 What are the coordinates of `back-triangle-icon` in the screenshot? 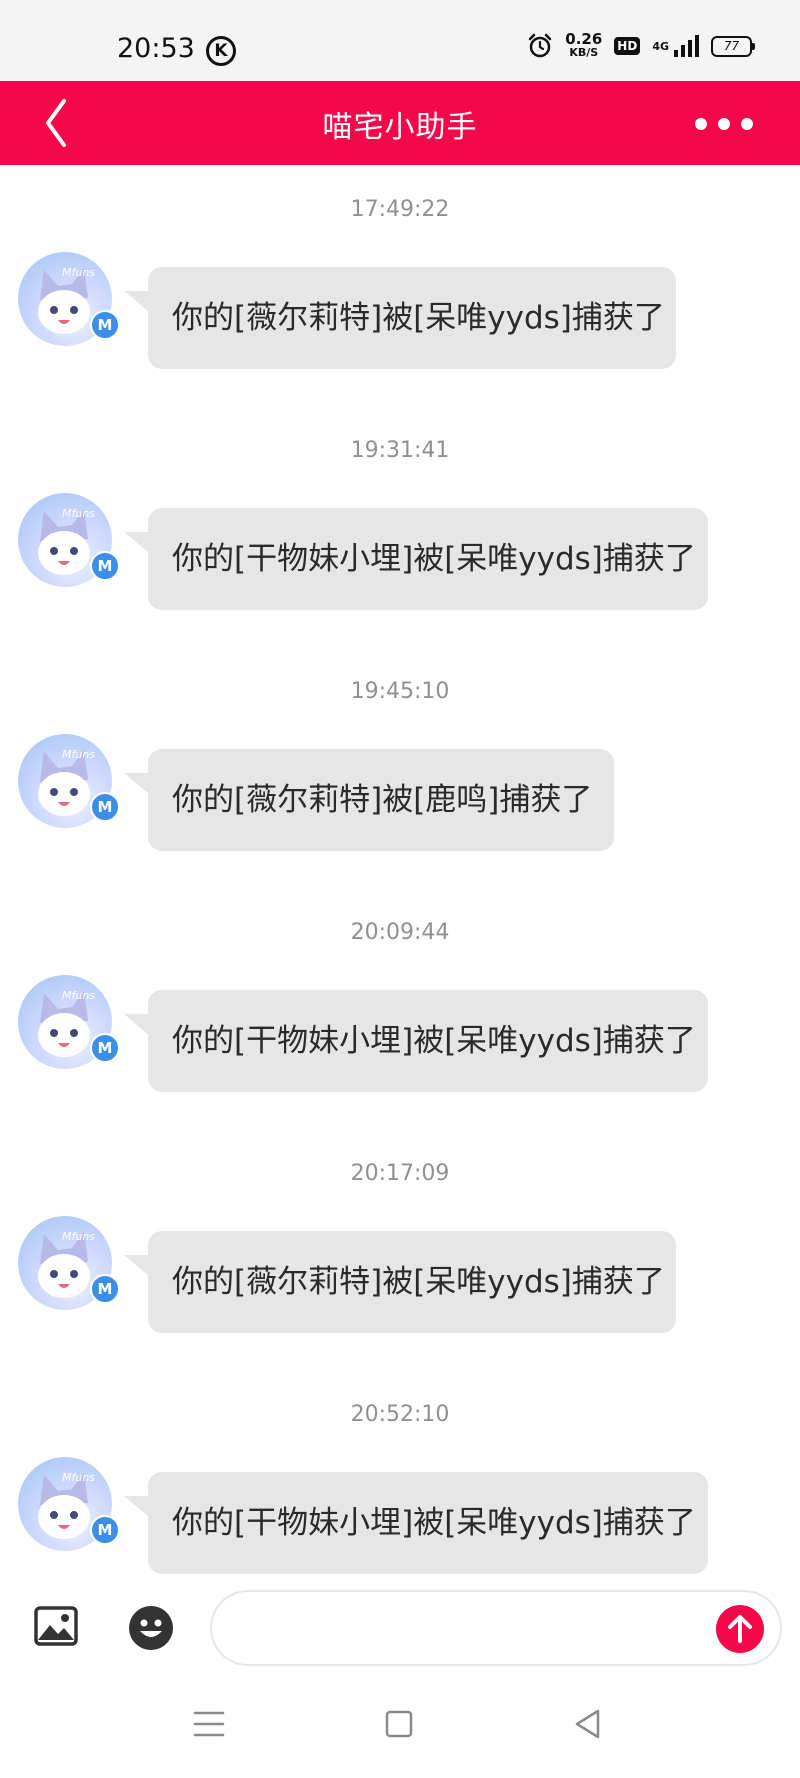 It's located at (587, 1724).